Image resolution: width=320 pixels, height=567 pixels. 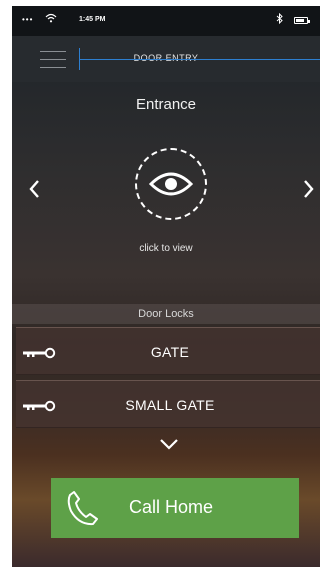 I want to click on app-header: DOOR ENTRY, so click(x=166, y=59).